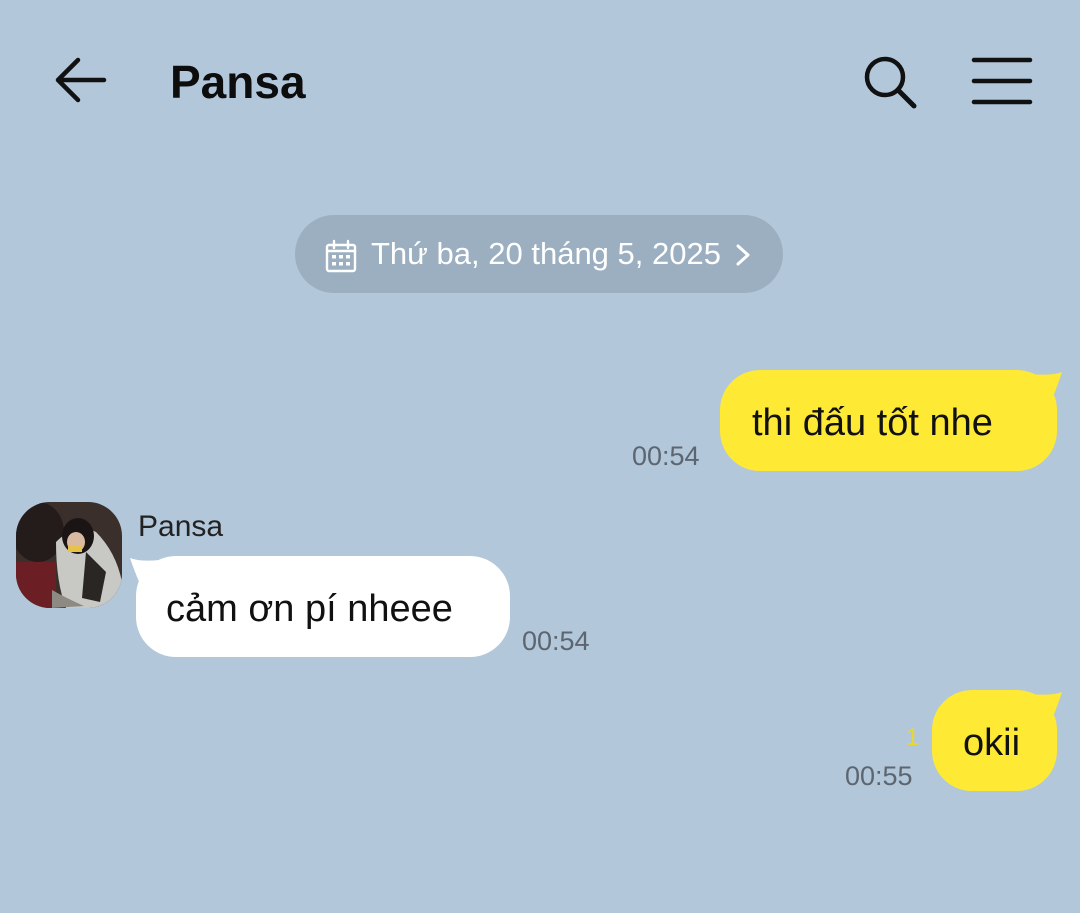  What do you see at coordinates (238, 82) in the screenshot?
I see `chat-title: Pansa` at bounding box center [238, 82].